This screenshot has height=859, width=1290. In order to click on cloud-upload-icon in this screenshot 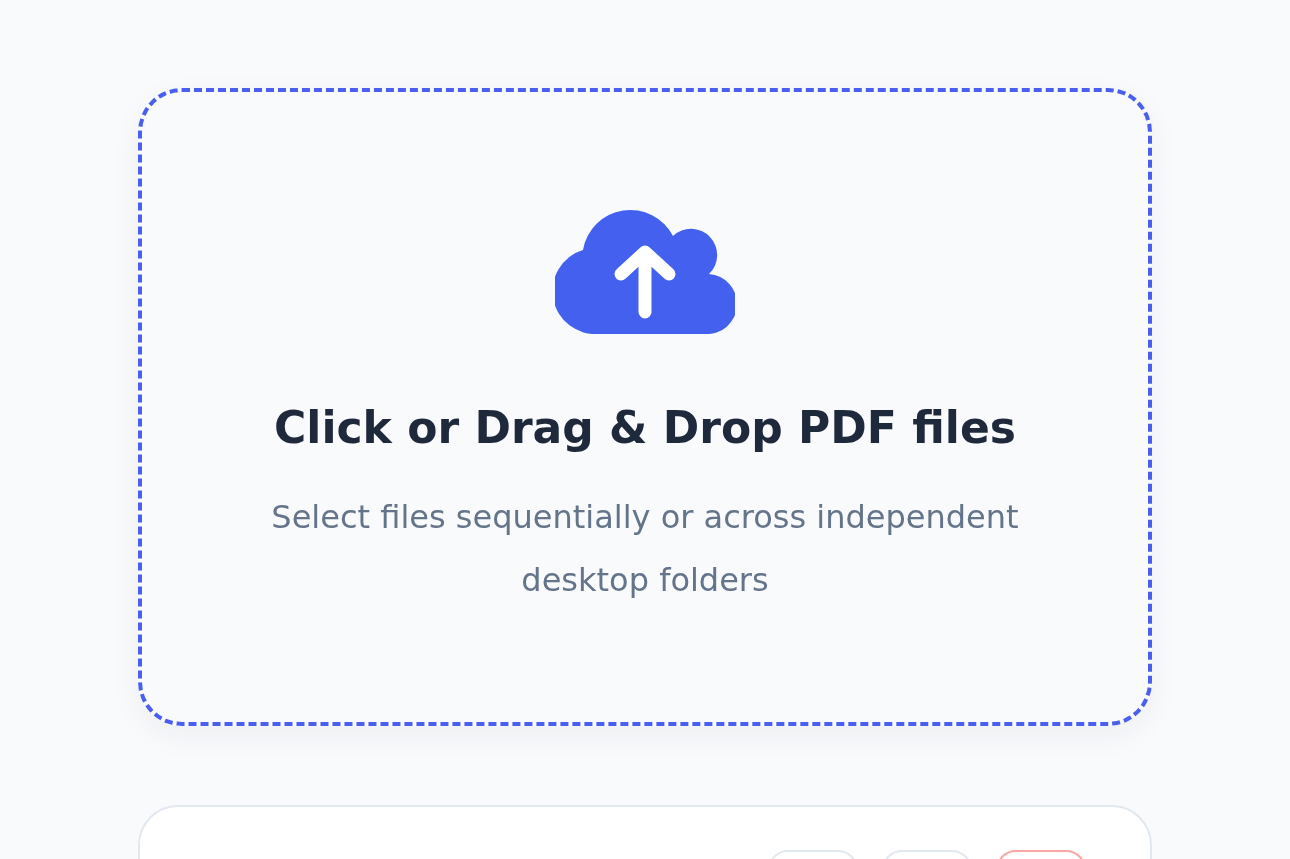, I will do `click(645, 271)`.